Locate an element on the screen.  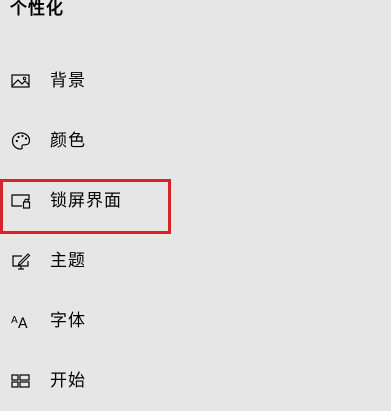
nav-item-label: 背景 is located at coordinates (68, 81).